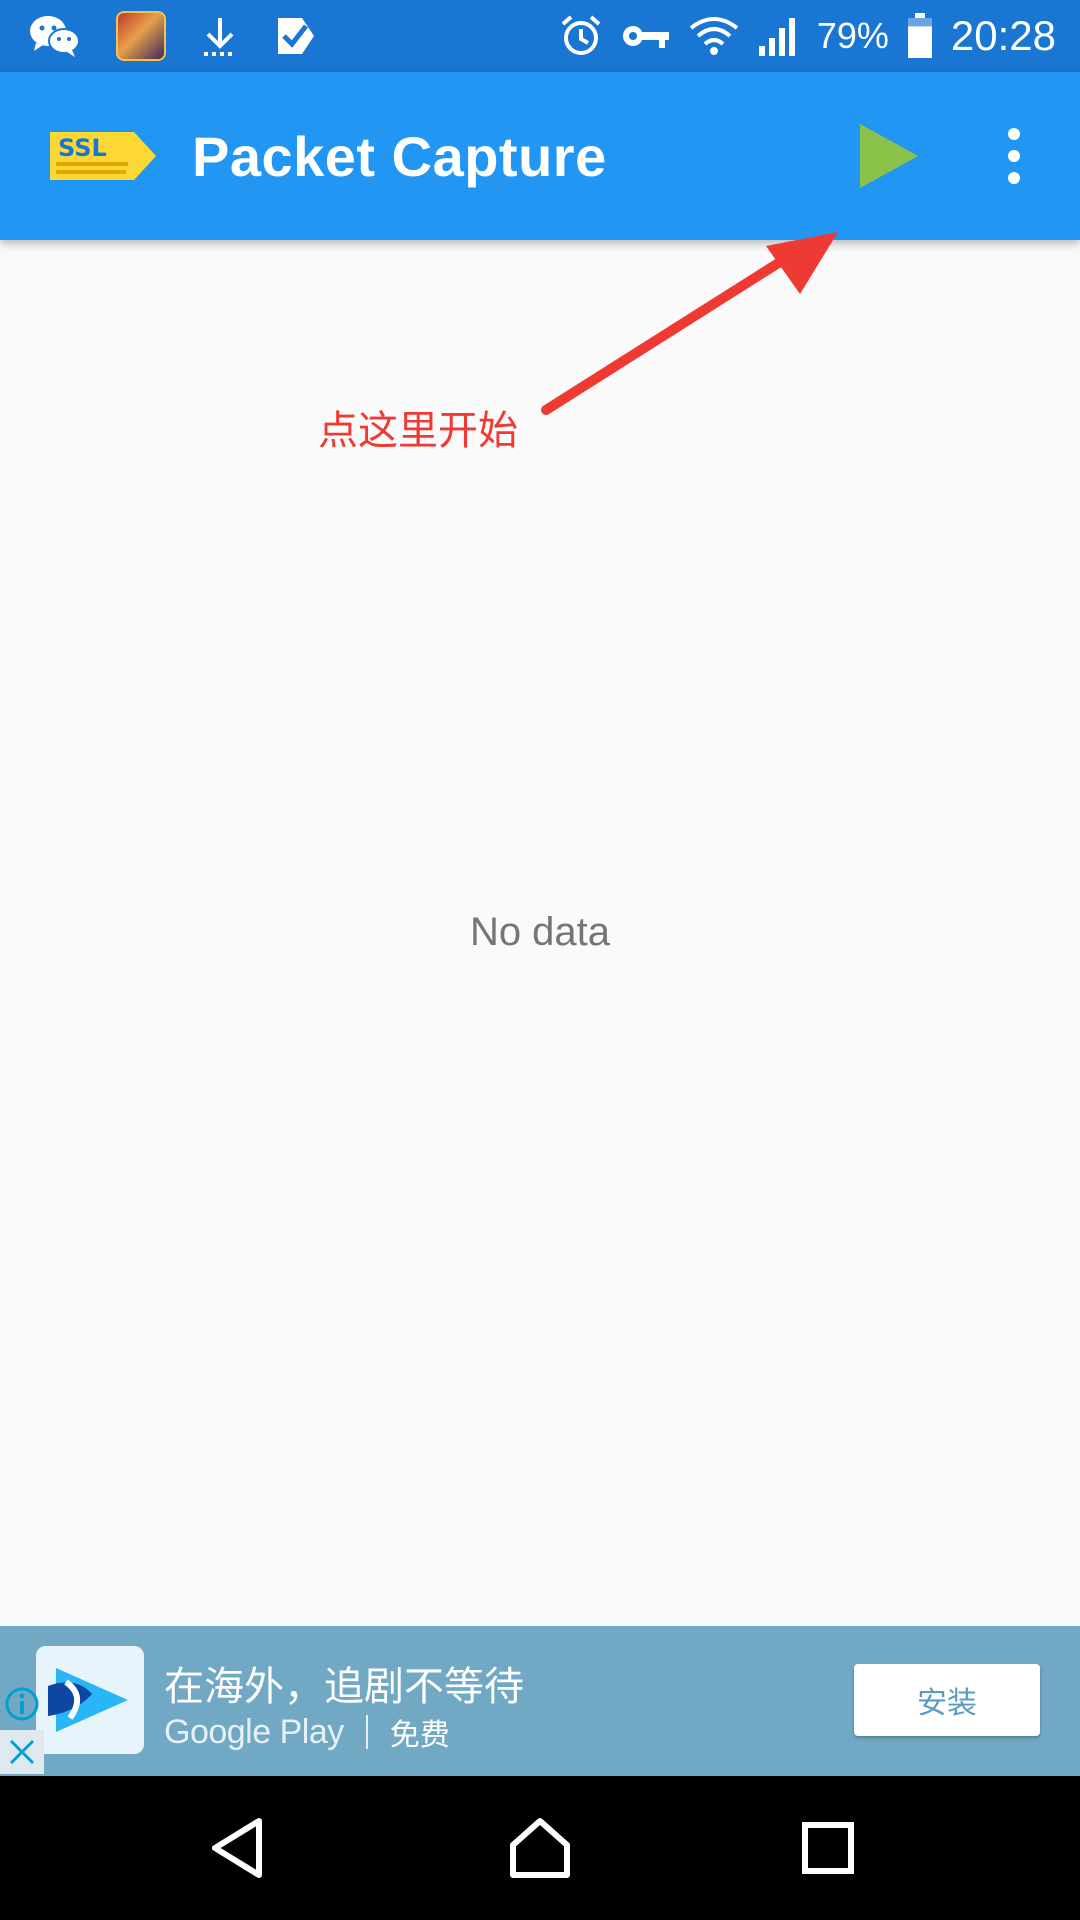  I want to click on battery-icon, so click(920, 36).